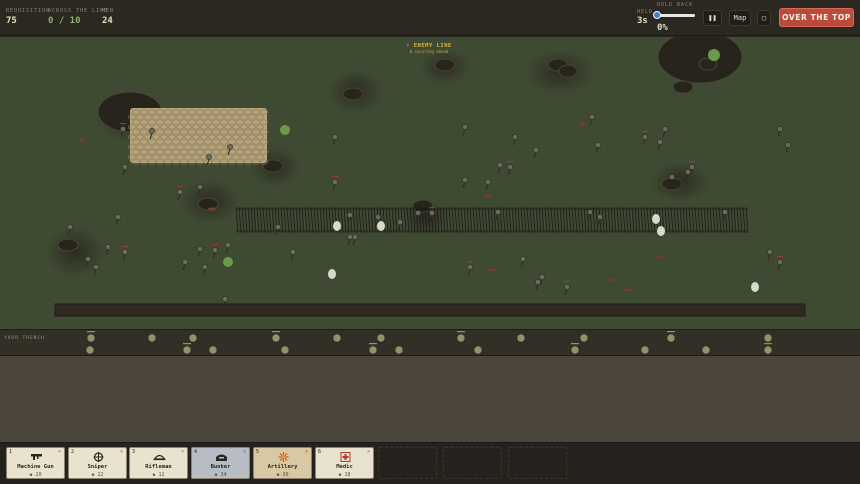  I want to click on card-machine-gun: 1 × Machine Gun ◆ 20, so click(35, 463).